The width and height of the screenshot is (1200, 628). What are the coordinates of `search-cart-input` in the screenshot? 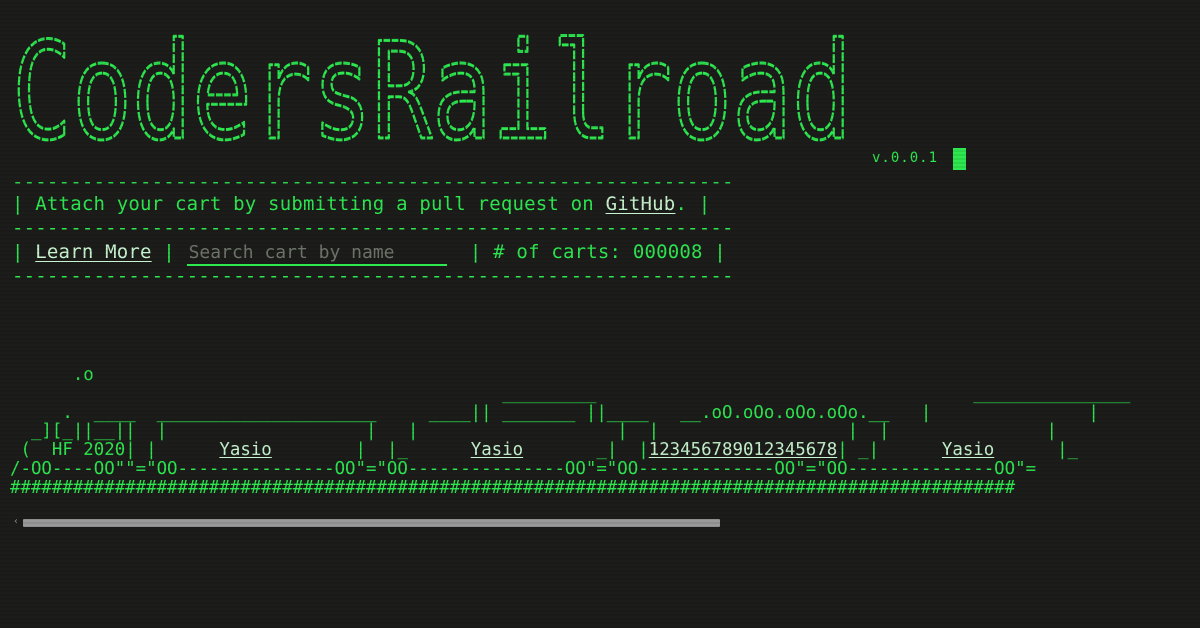 It's located at (316, 253).